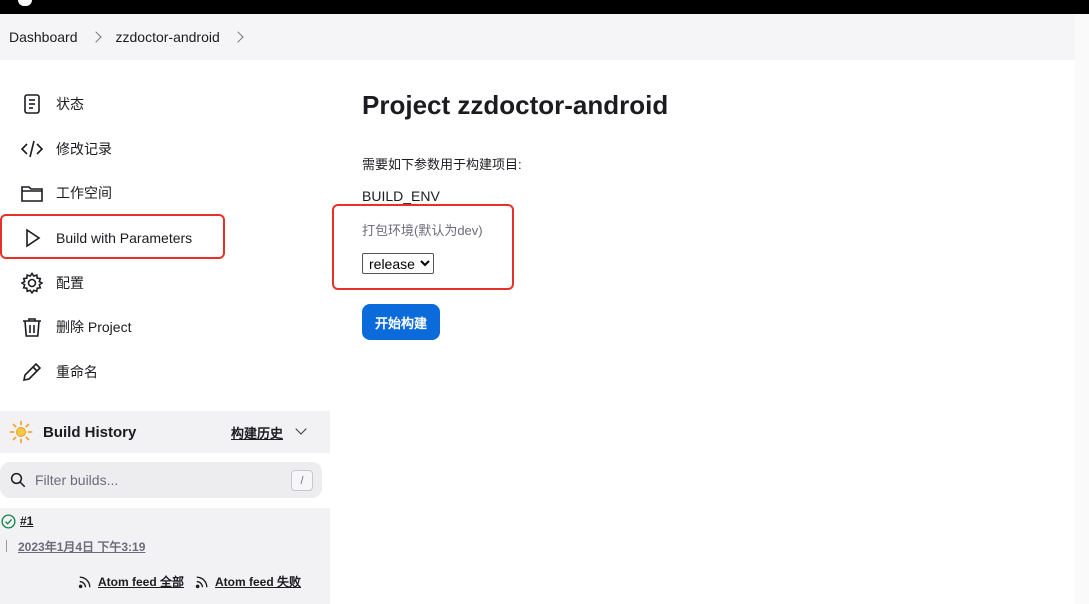  I want to click on sidebar-item-label: 重命名, so click(77, 372).